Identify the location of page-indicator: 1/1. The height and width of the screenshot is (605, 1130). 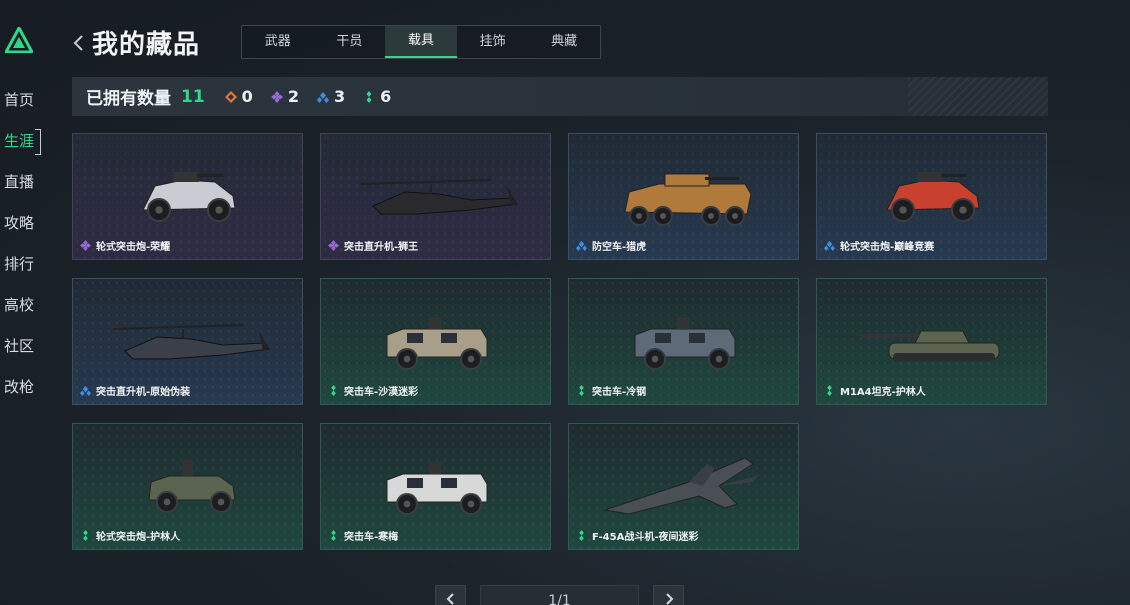
(559, 595).